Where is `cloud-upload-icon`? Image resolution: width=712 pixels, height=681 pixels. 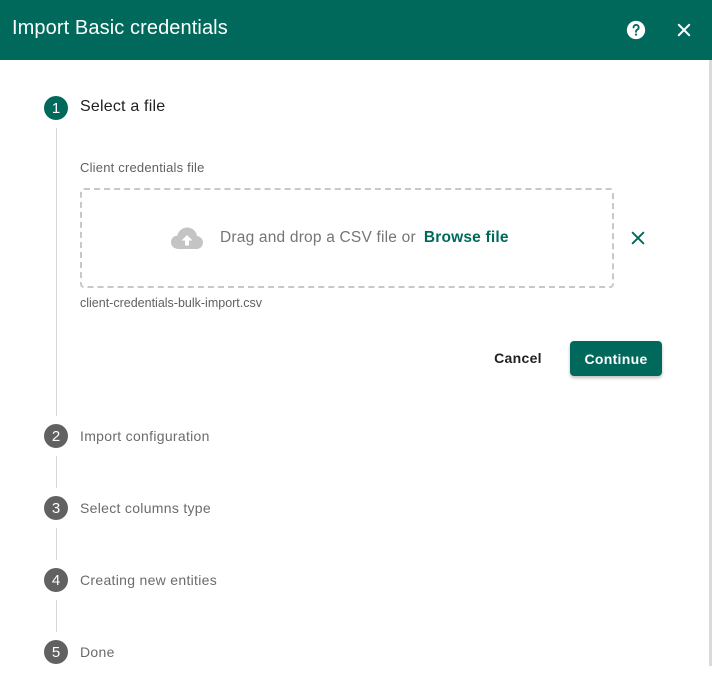
cloud-upload-icon is located at coordinates (187, 238).